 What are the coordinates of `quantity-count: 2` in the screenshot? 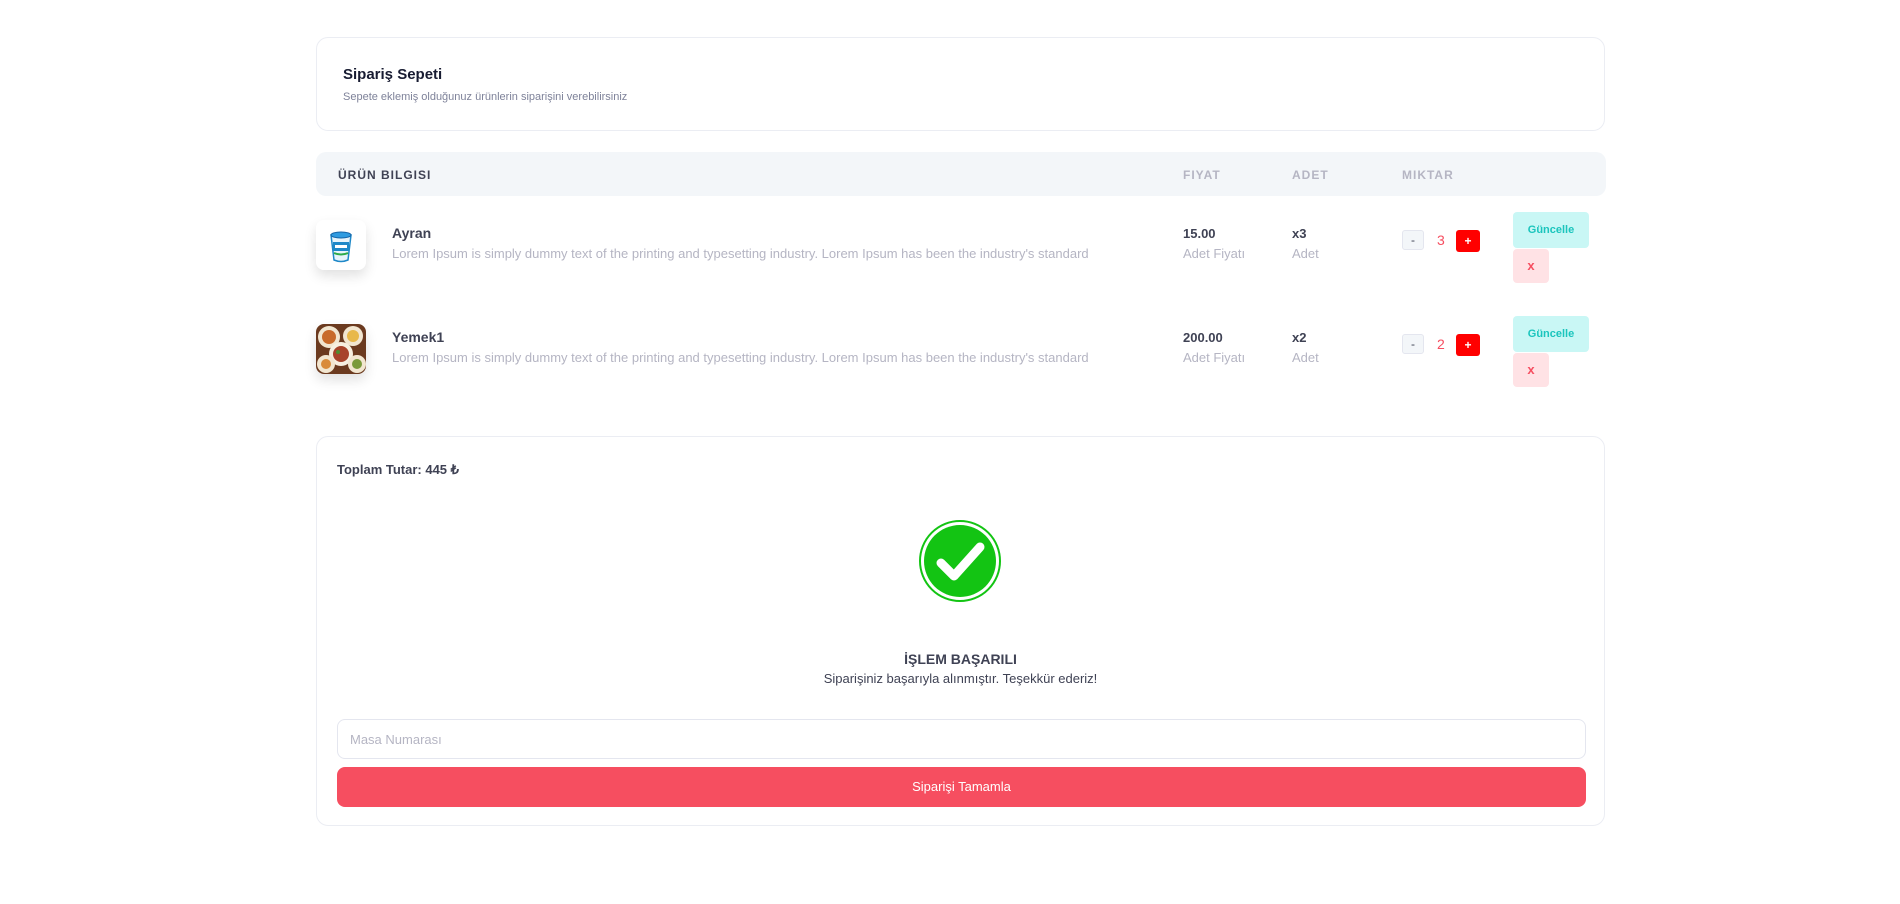 It's located at (1441, 344).